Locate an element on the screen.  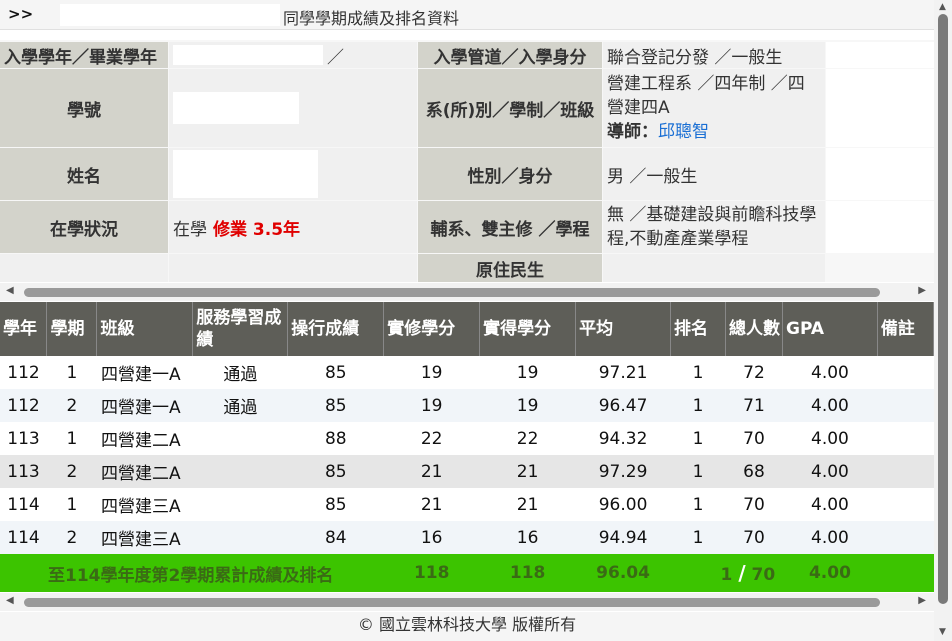
advisor-link: 邱聰智 is located at coordinates (683, 132).